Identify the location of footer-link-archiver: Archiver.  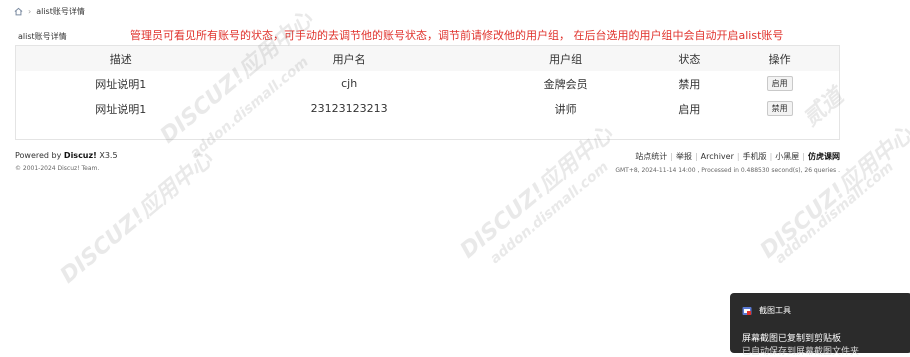
(717, 156).